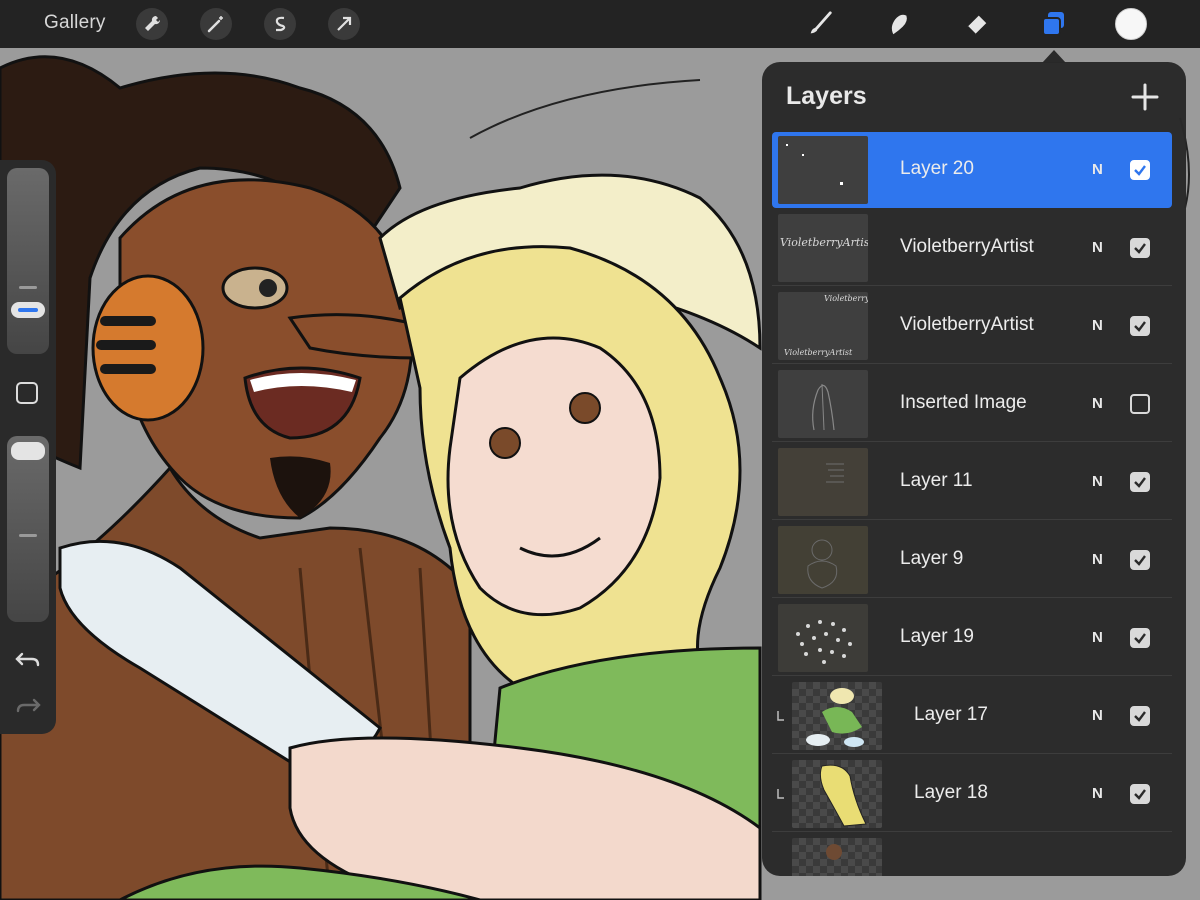 Image resolution: width=1200 pixels, height=900 pixels. Describe the element at coordinates (951, 714) in the screenshot. I see `layer-name: Layer 17` at that location.